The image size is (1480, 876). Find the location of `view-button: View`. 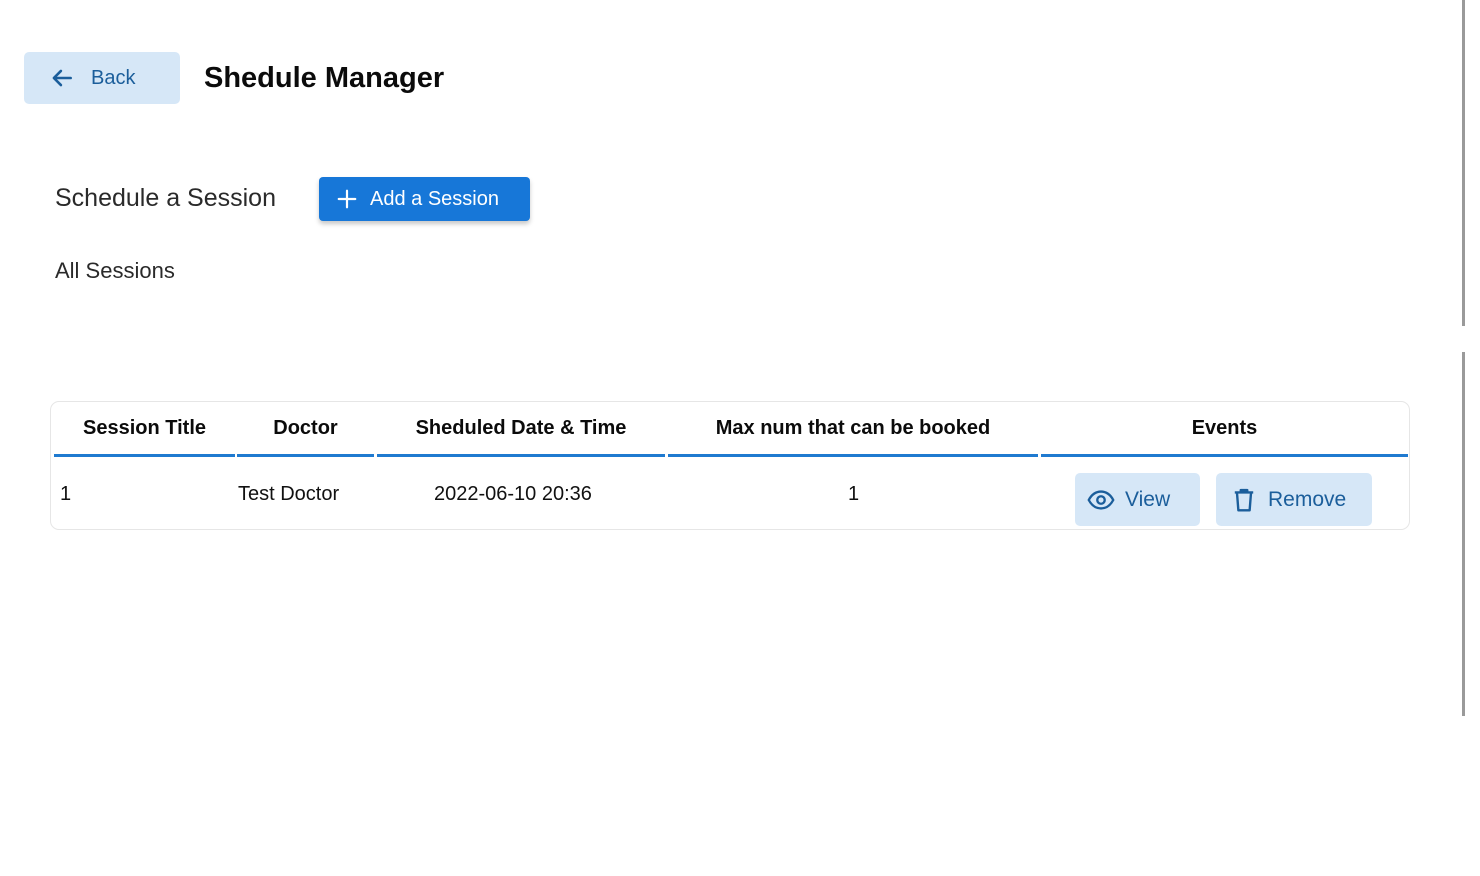

view-button: View is located at coordinates (1137, 499).